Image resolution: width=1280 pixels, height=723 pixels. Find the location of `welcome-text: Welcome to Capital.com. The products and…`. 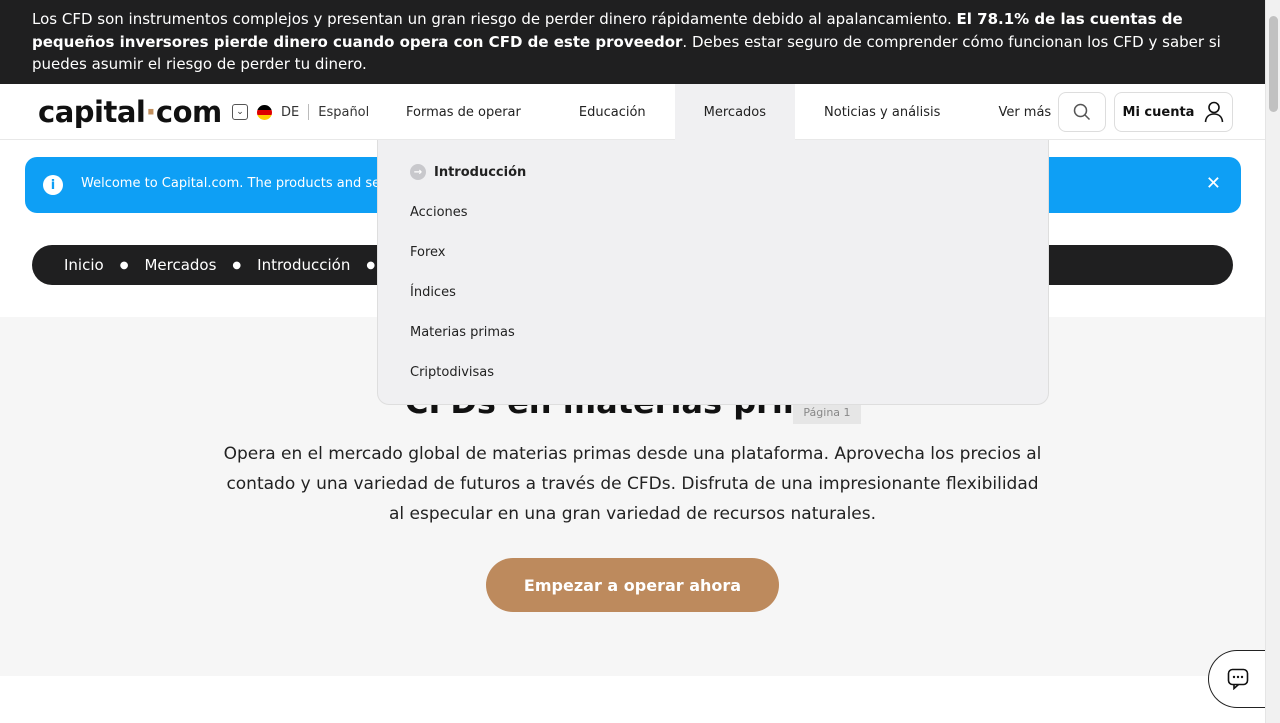

welcome-text: Welcome to Capital.com. The products and… is located at coordinates (231, 183).